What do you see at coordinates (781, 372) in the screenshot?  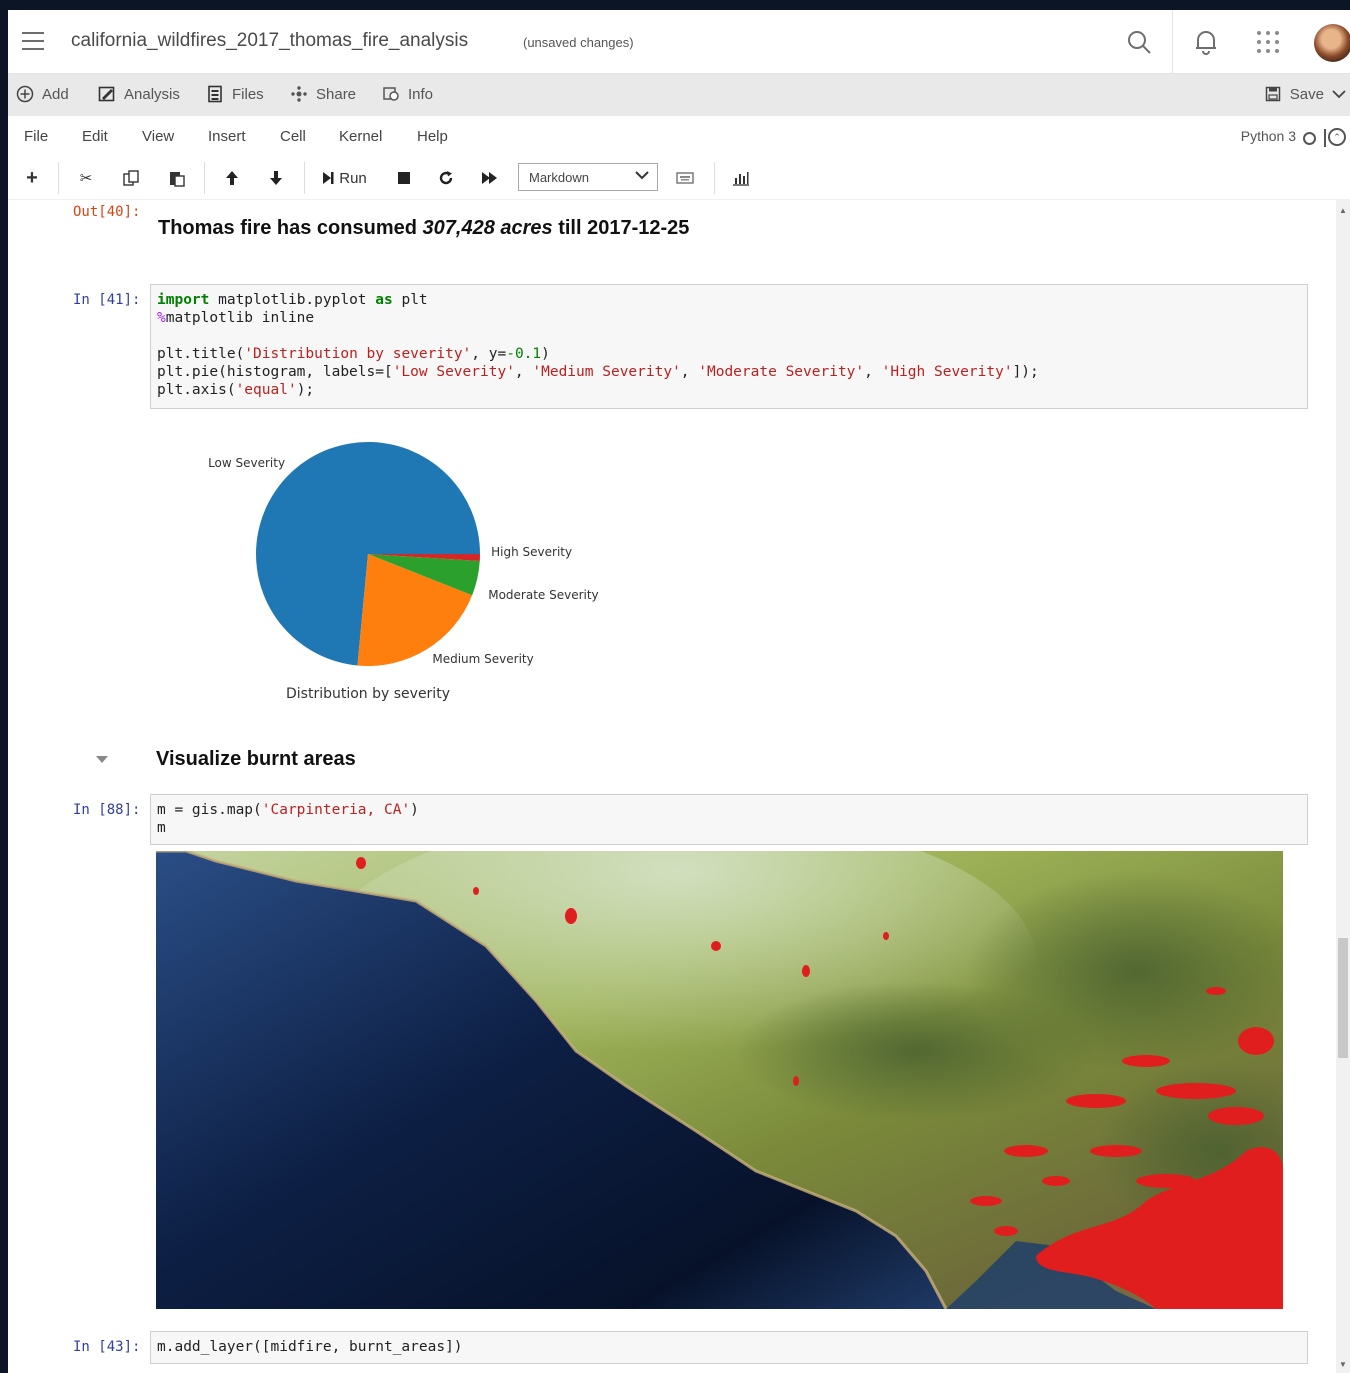 I see `code-string: 'Moderate Severity'` at bounding box center [781, 372].